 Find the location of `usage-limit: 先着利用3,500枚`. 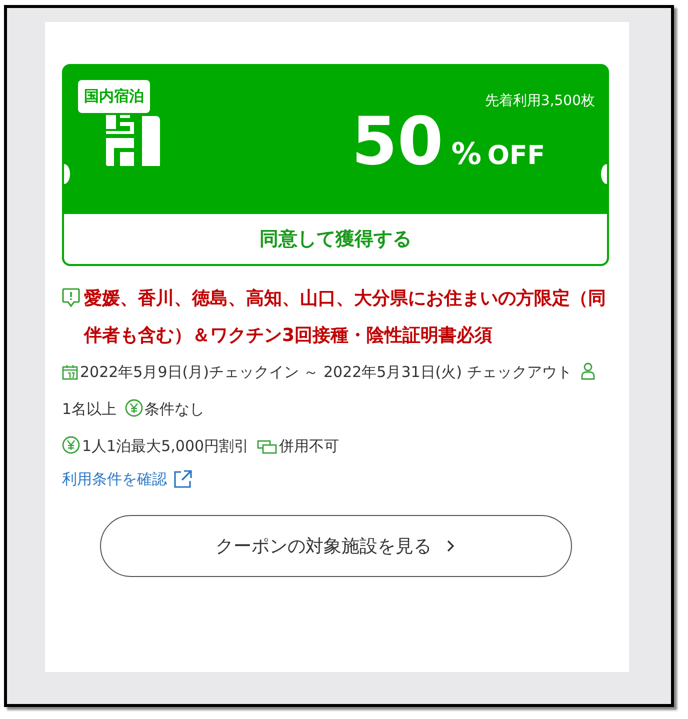

usage-limit: 先着利用3,500枚 is located at coordinates (539, 101).